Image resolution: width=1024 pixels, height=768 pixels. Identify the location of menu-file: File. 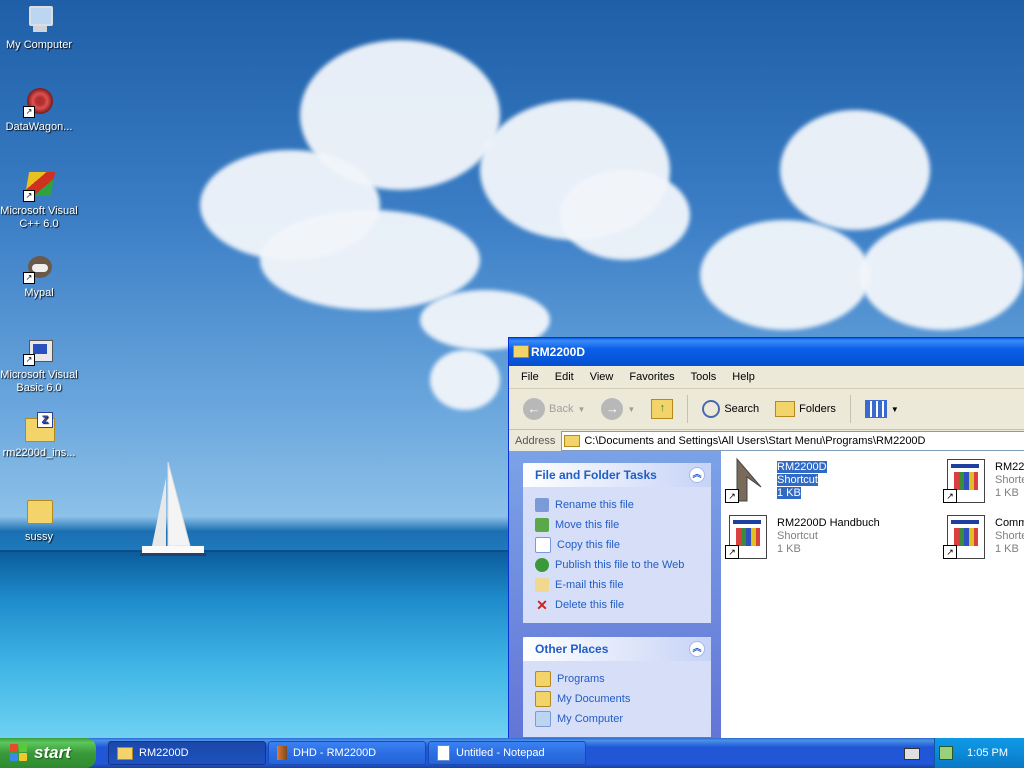
(530, 377).